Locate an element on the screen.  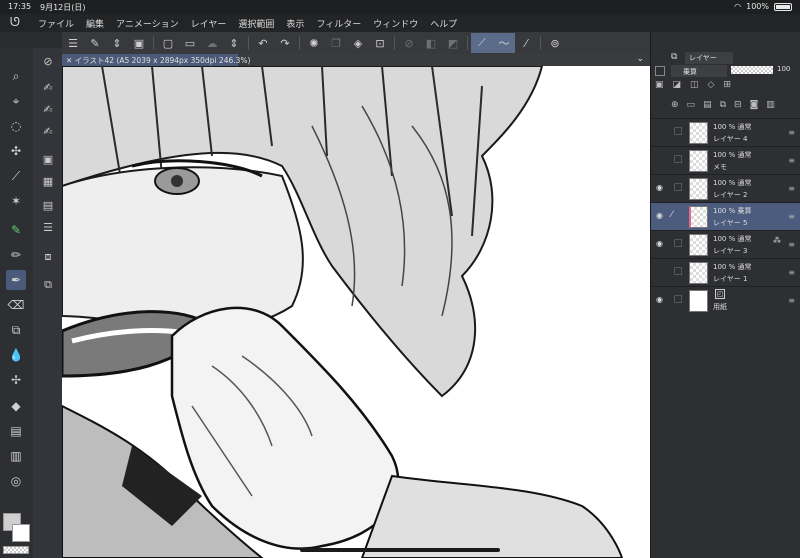
app-logo-icon: ᘎ is located at coordinates (15, 22).